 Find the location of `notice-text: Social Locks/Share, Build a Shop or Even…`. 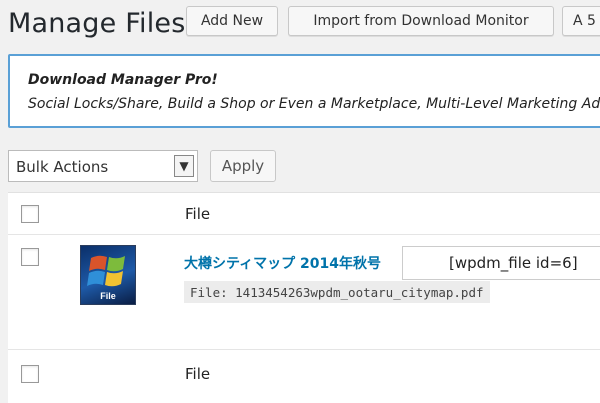

notice-text: Social Locks/Share, Build a Shop or Even… is located at coordinates (314, 104).